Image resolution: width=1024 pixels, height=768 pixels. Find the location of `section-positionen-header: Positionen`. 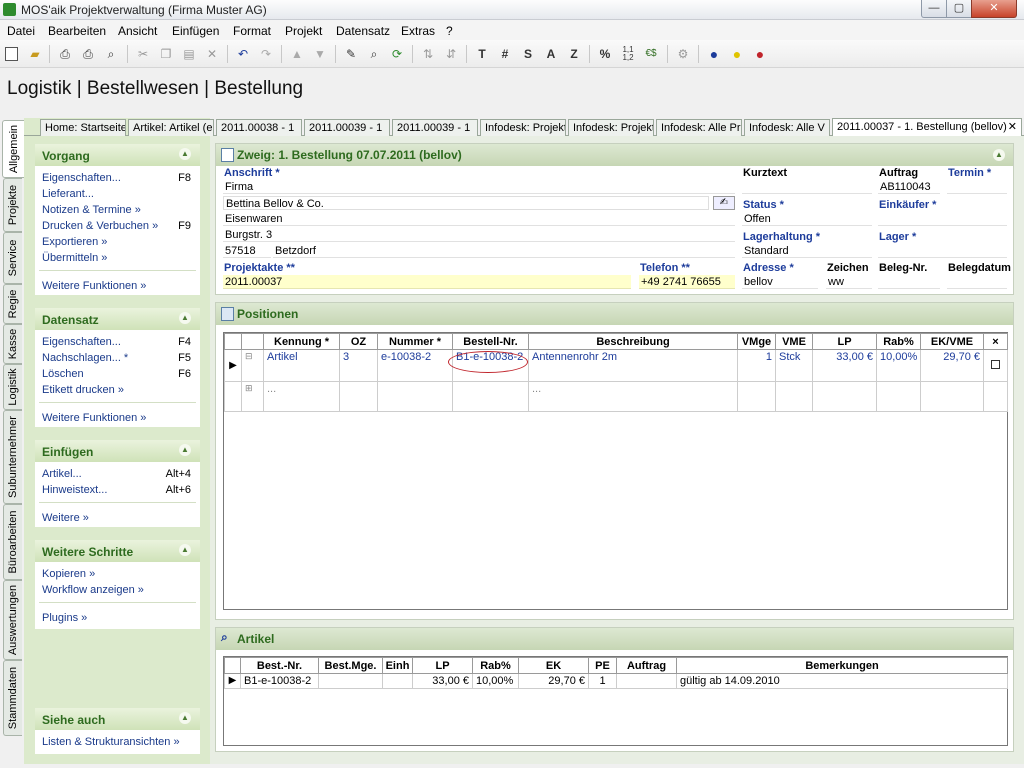

section-positionen-header: Positionen is located at coordinates (614, 314).